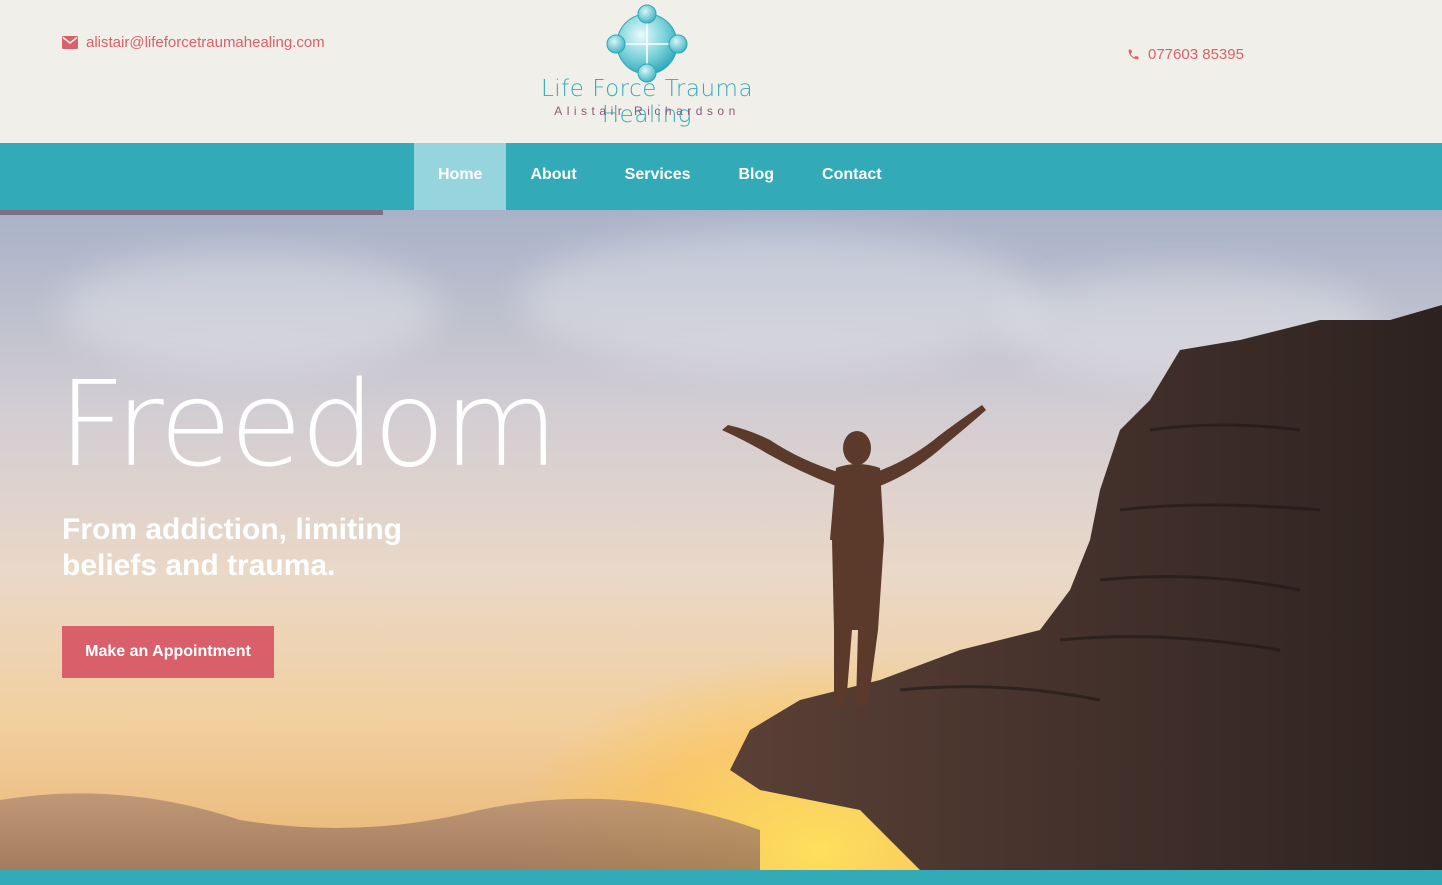 The height and width of the screenshot is (885, 1442). I want to click on nav-menu: Home About Services Blog Contact, so click(660, 176).